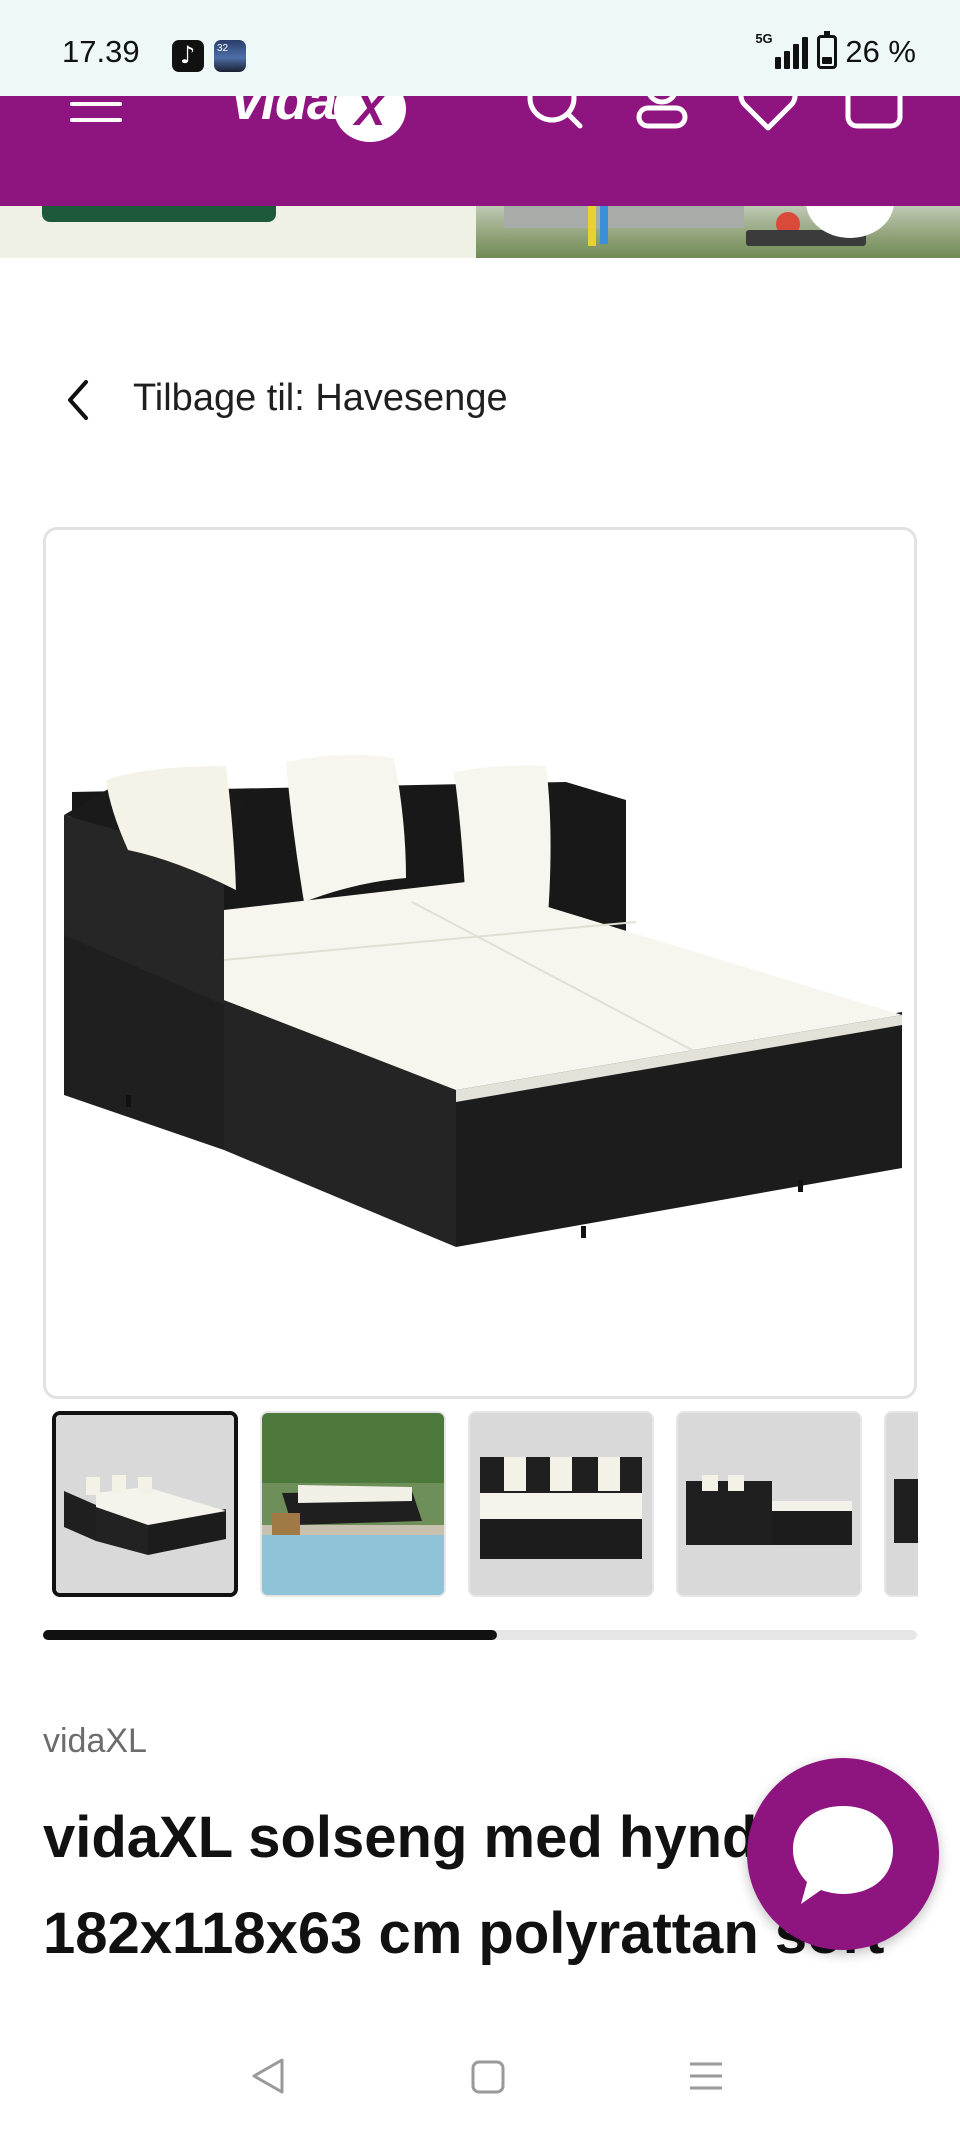 The height and width of the screenshot is (2133, 960). I want to click on recents-icon, so click(706, 2076).